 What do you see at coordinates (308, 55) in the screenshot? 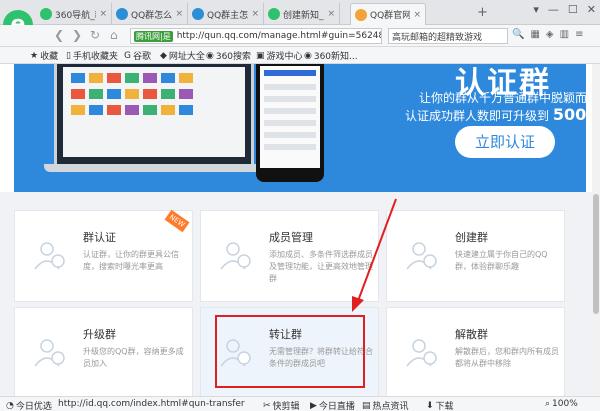
I see `favorite-icon: ◉` at bounding box center [308, 55].